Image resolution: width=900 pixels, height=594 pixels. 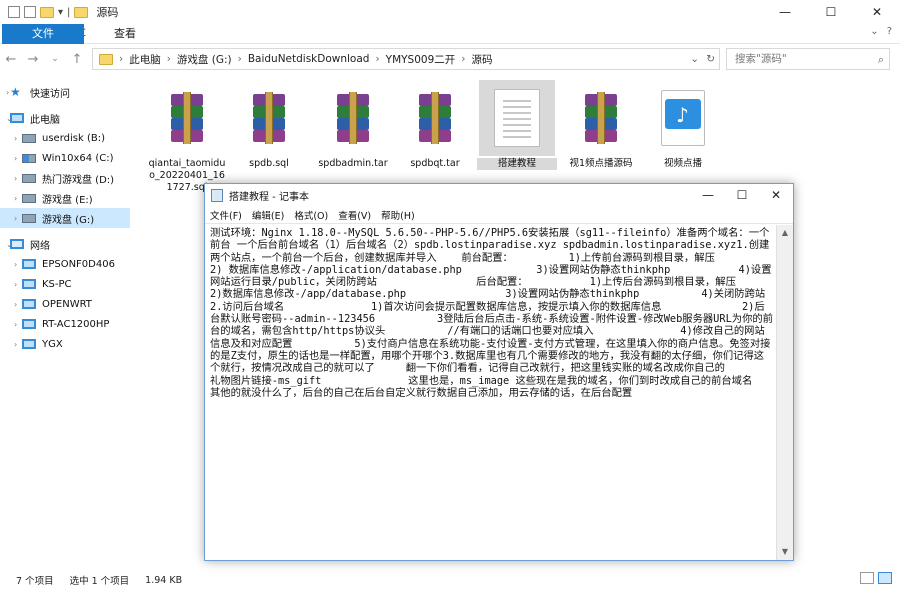 What do you see at coordinates (125, 34) in the screenshot?
I see `tab-view: 查看` at bounding box center [125, 34].